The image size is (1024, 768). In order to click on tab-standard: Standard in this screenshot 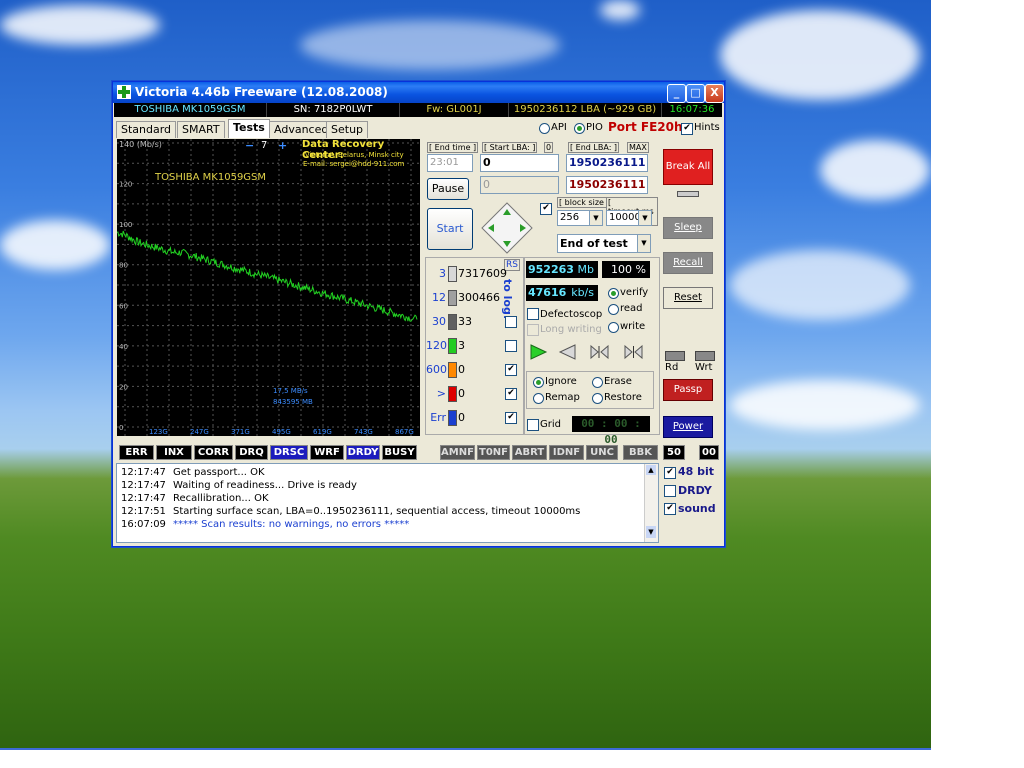, I will do `click(146, 129)`.